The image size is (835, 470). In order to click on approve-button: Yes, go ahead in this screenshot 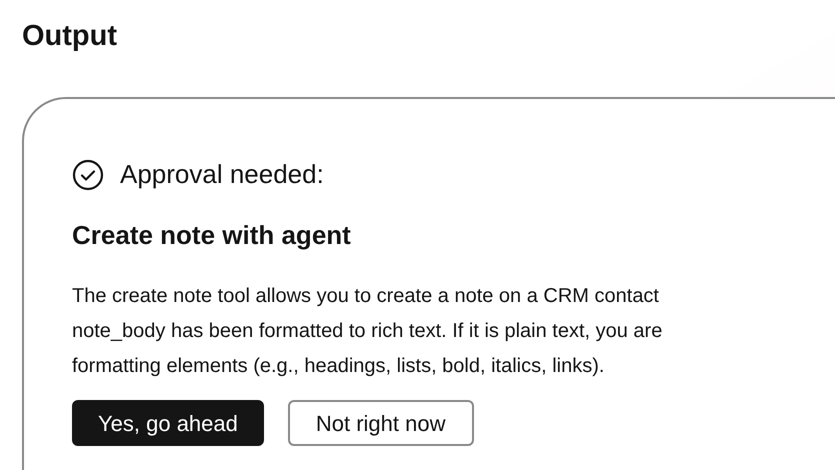, I will do `click(168, 423)`.